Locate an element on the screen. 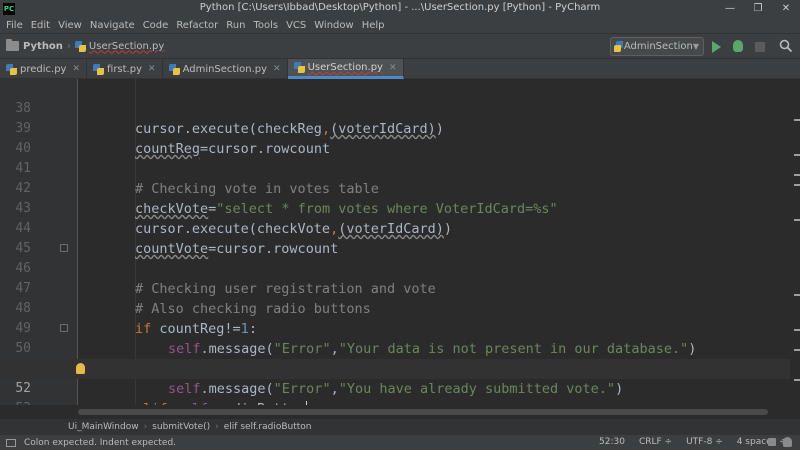  code-line: 45 is located at coordinates (395, 237).